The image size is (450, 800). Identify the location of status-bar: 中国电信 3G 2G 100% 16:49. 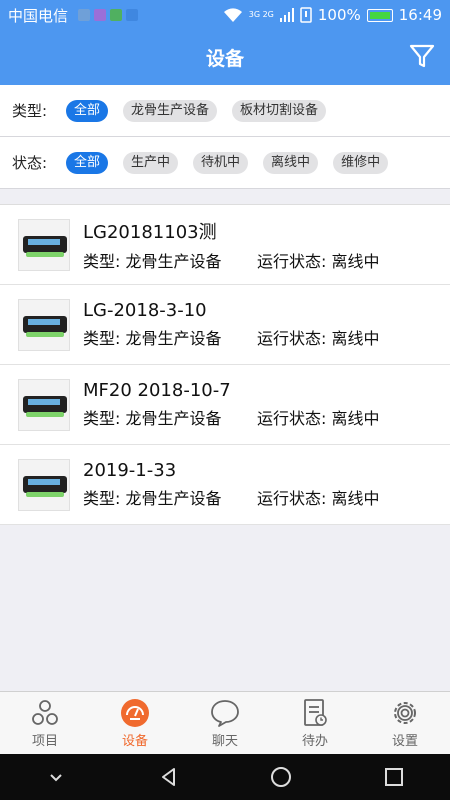
(225, 15).